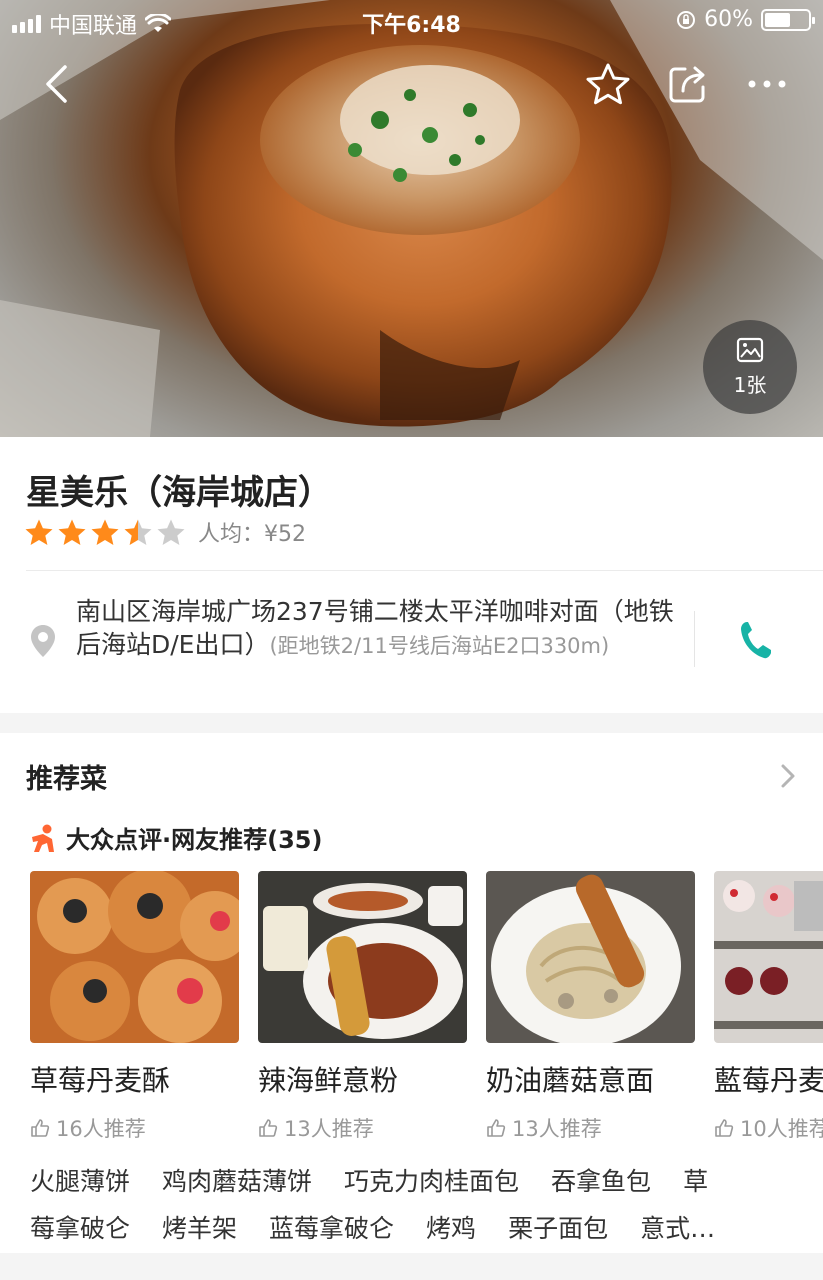  I want to click on metro-distance: (距地铁2/11号线后海站E2口330m), so click(439, 646).